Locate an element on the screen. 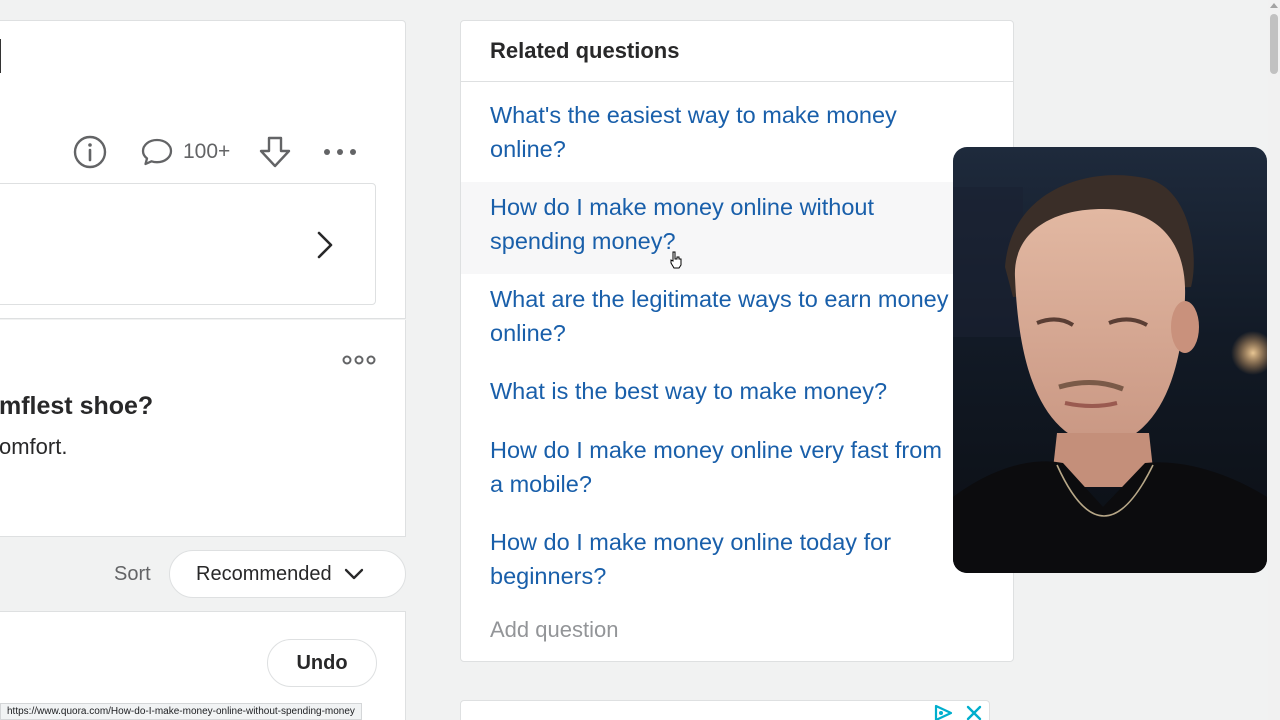 This screenshot has width=1280, height=720. question-card: 100+ is located at coordinates (203, 169).